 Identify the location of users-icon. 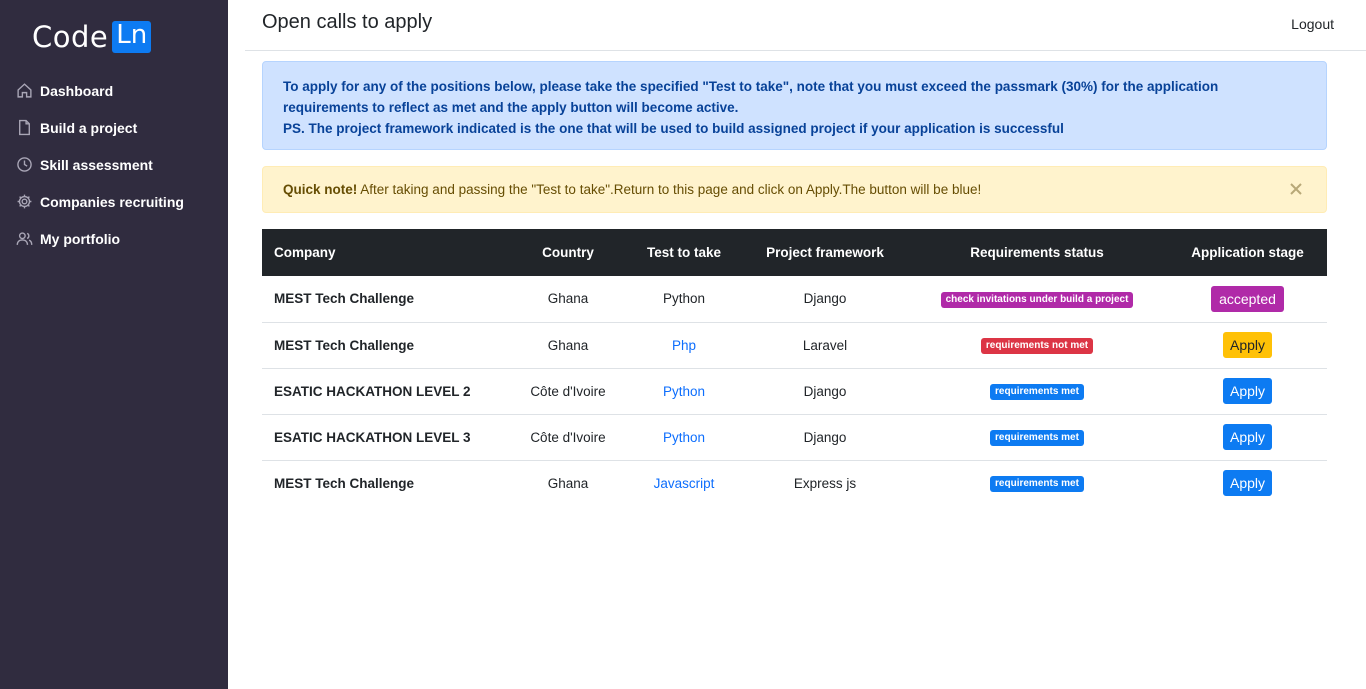
(24, 238).